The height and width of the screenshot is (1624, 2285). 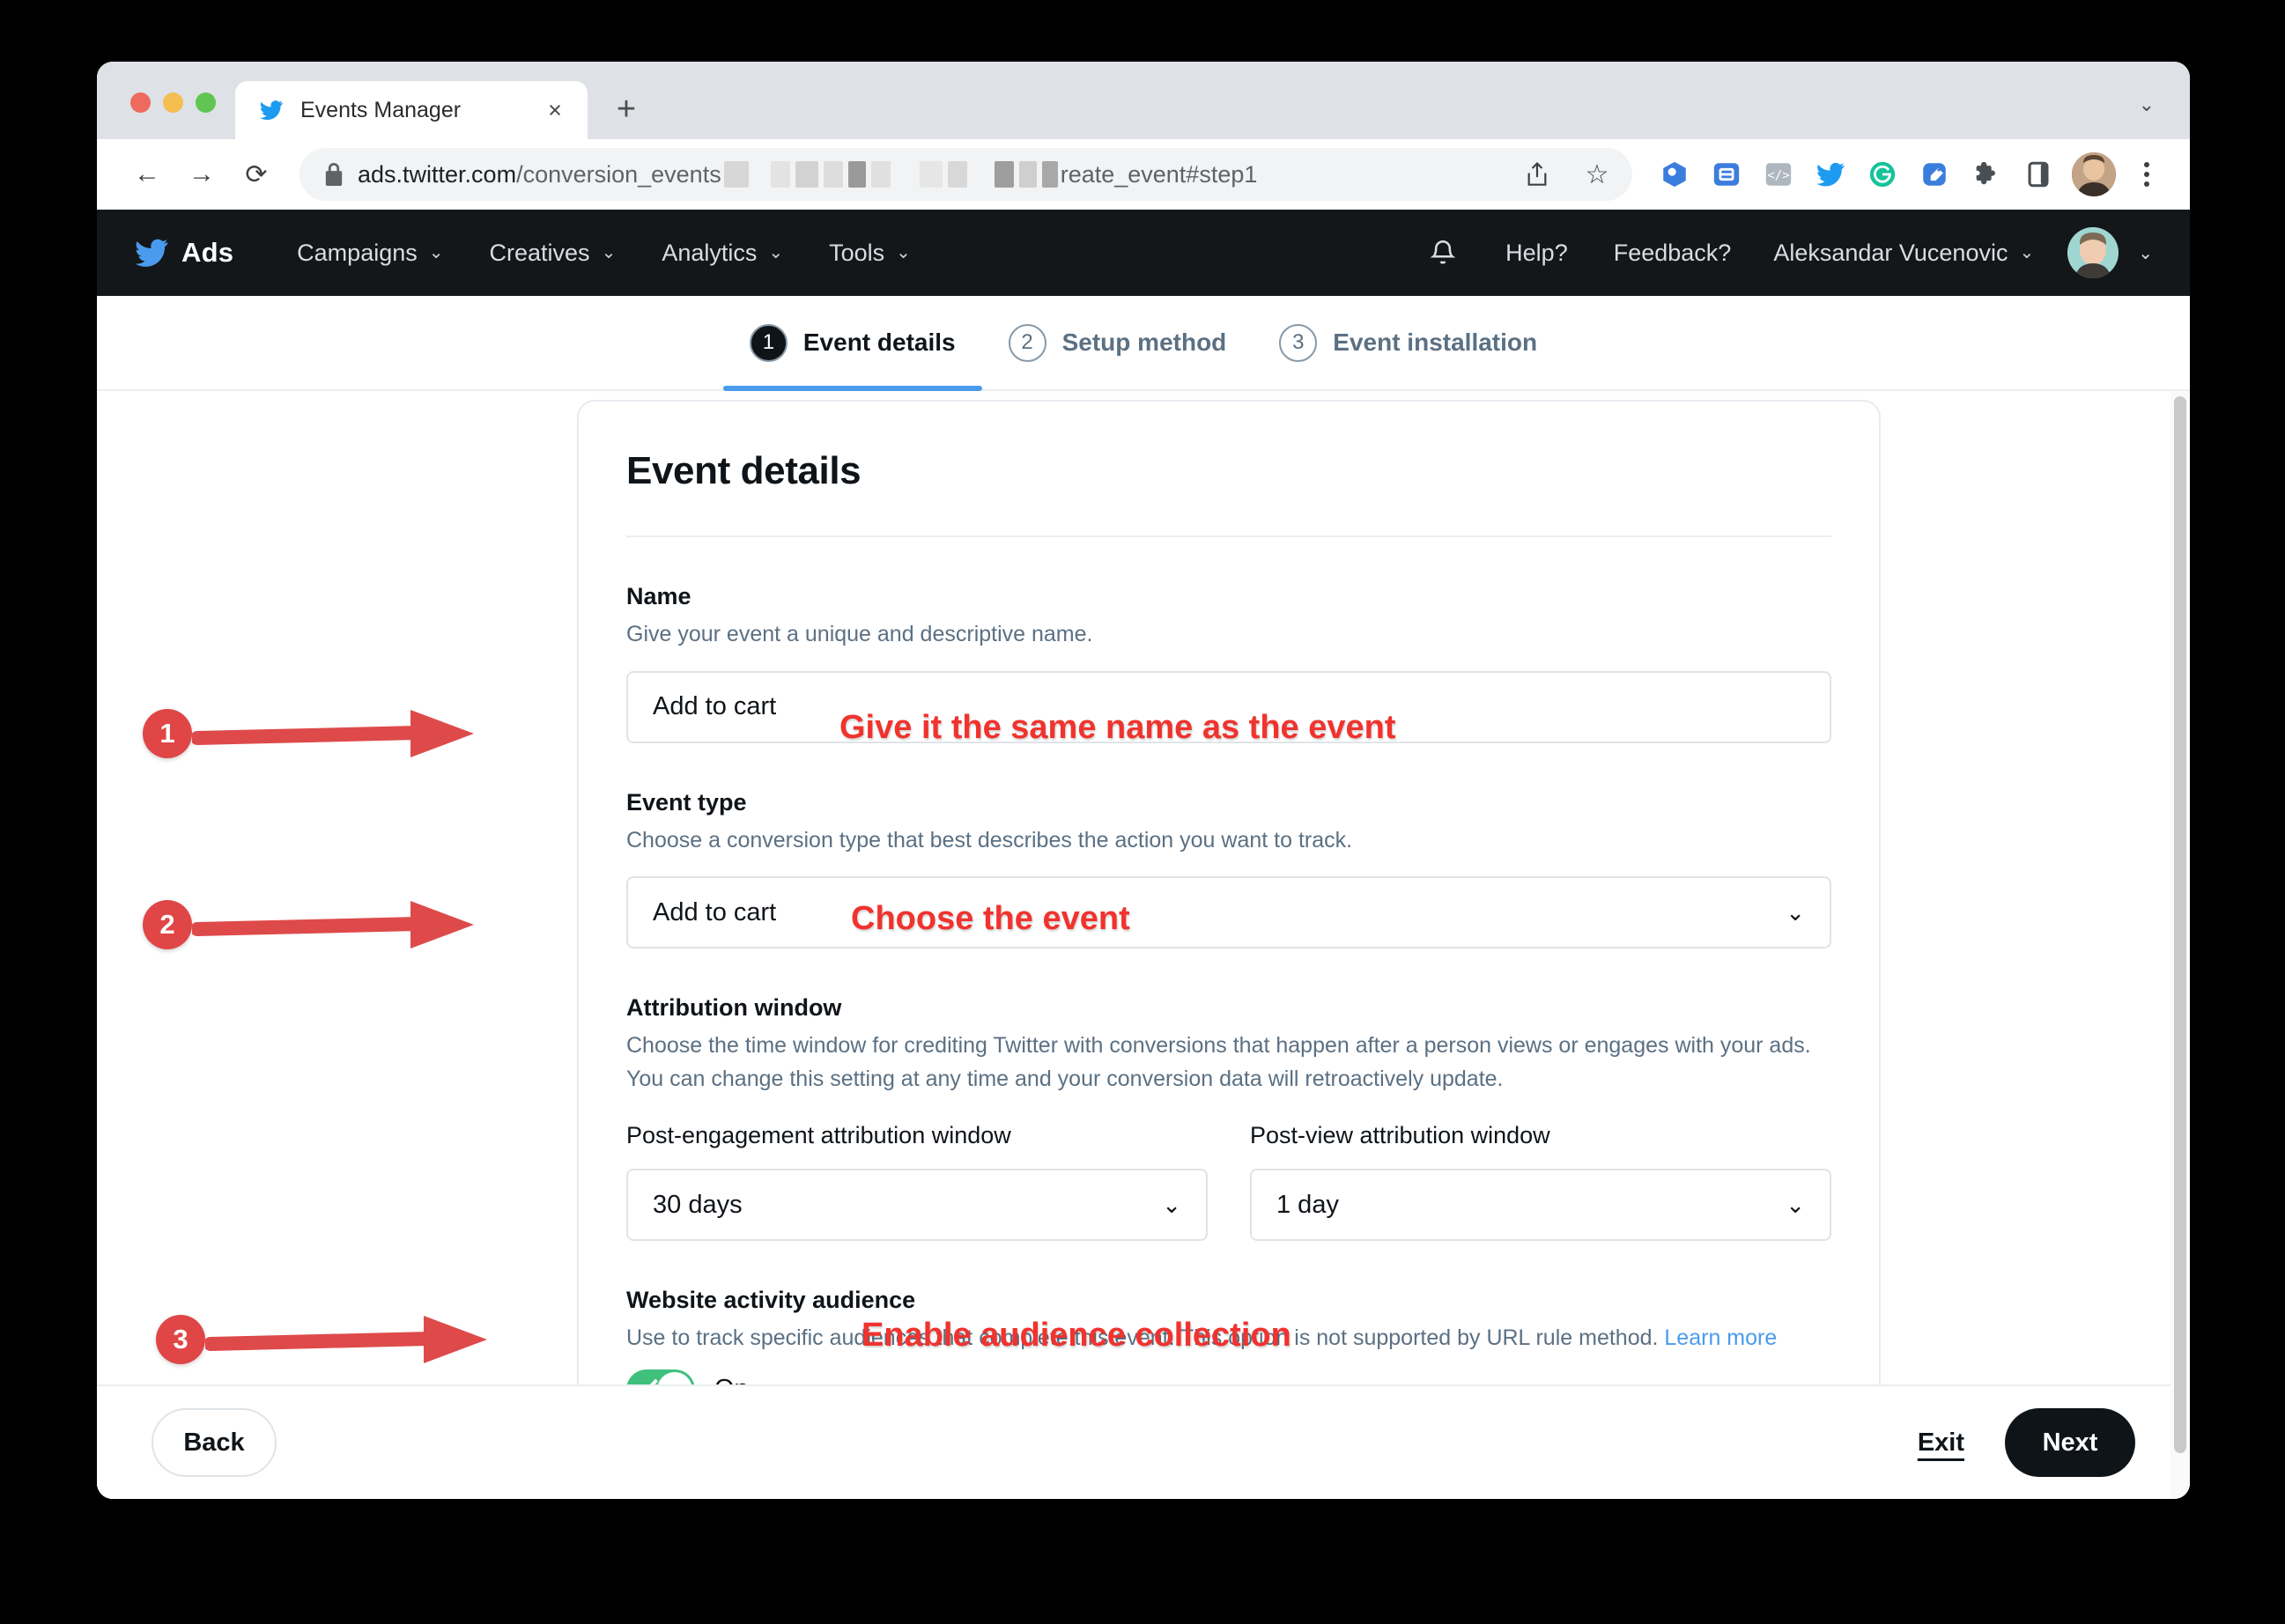 What do you see at coordinates (555, 110) in the screenshot?
I see `close-tab-button: ×` at bounding box center [555, 110].